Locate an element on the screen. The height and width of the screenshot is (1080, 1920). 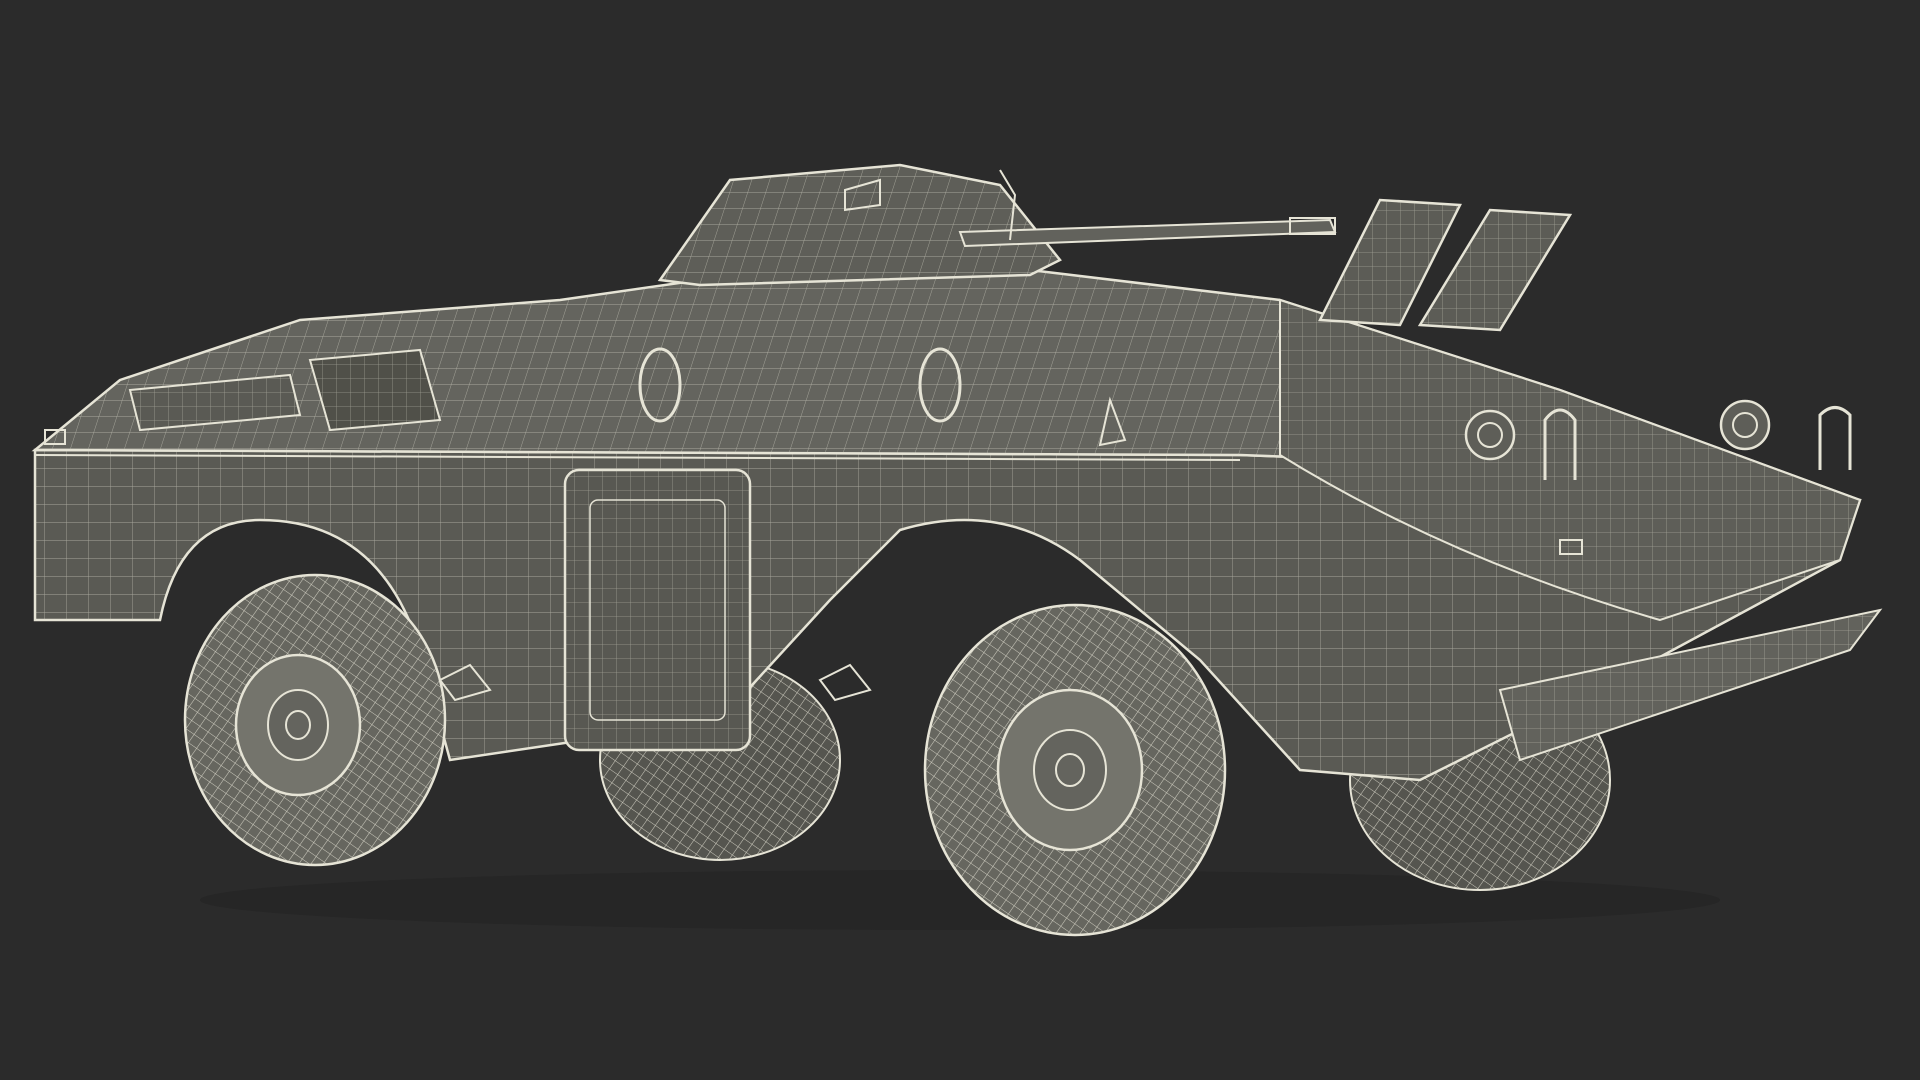
side-hatch is located at coordinates (657, 610).